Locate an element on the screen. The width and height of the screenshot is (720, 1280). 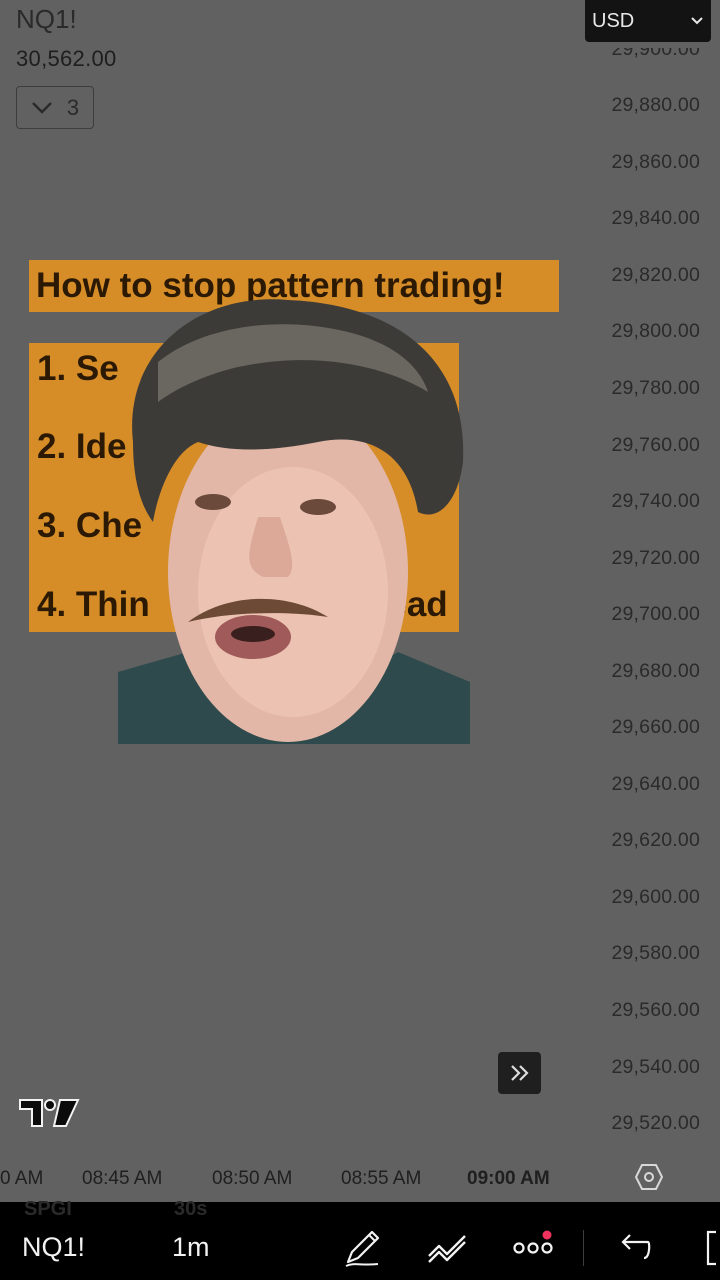
price-axis-label: 29,640.00 is located at coordinates (655, 784).